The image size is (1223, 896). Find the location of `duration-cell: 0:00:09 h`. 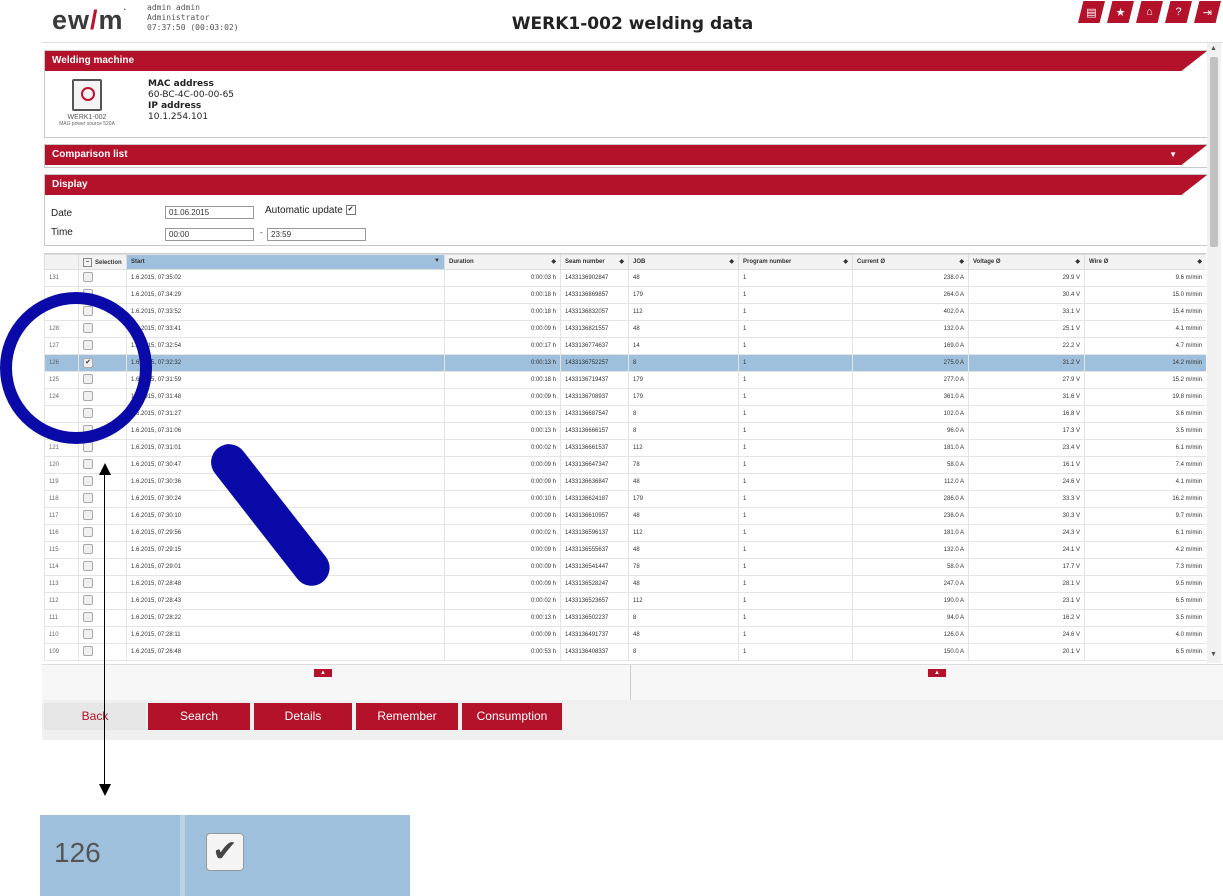

duration-cell: 0:00:09 h is located at coordinates (502, 482).